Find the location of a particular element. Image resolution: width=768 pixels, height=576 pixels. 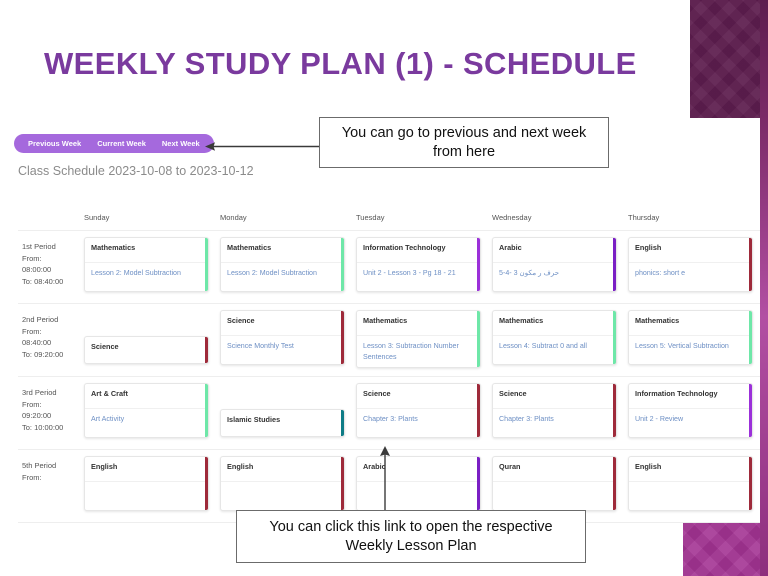

lesson-card: Mathematics Lesson 4: Subtract 0 and all is located at coordinates (554, 337).